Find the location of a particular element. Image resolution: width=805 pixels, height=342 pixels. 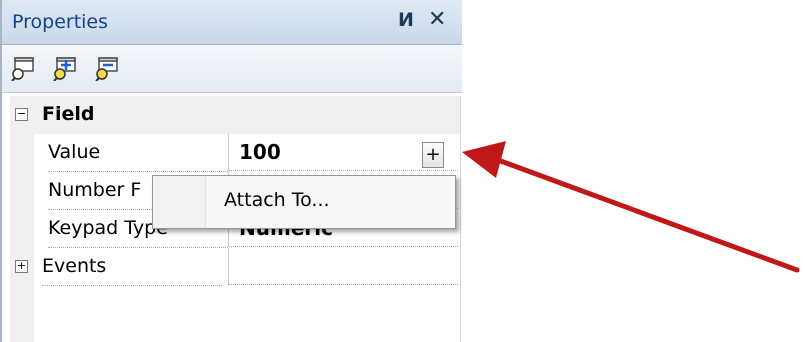

property-value is located at coordinates (343, 266).